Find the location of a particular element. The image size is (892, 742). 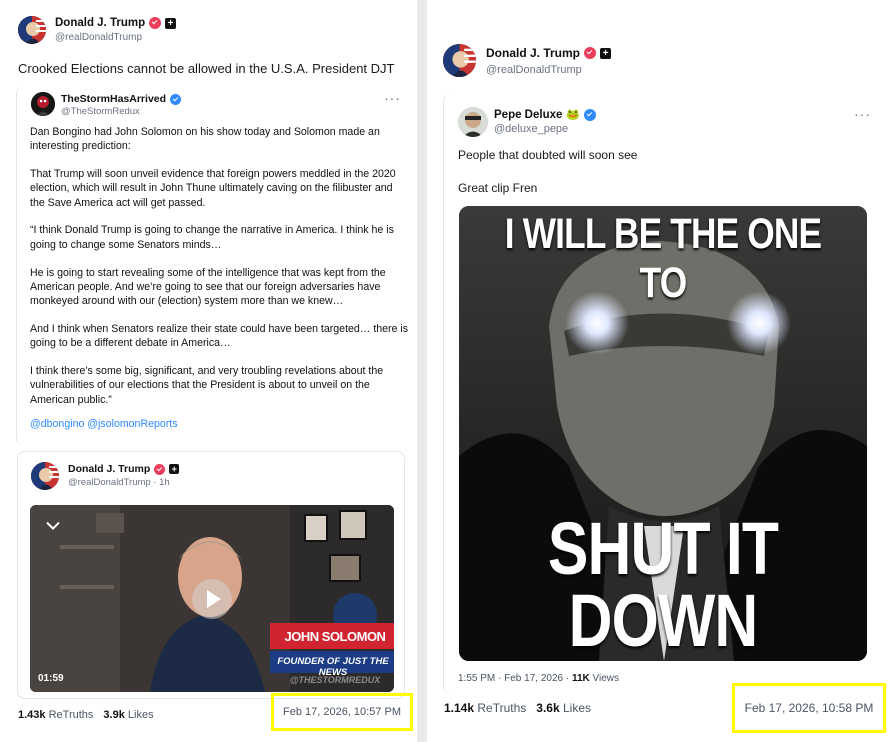

embedded-author-avatar is located at coordinates (45, 476).